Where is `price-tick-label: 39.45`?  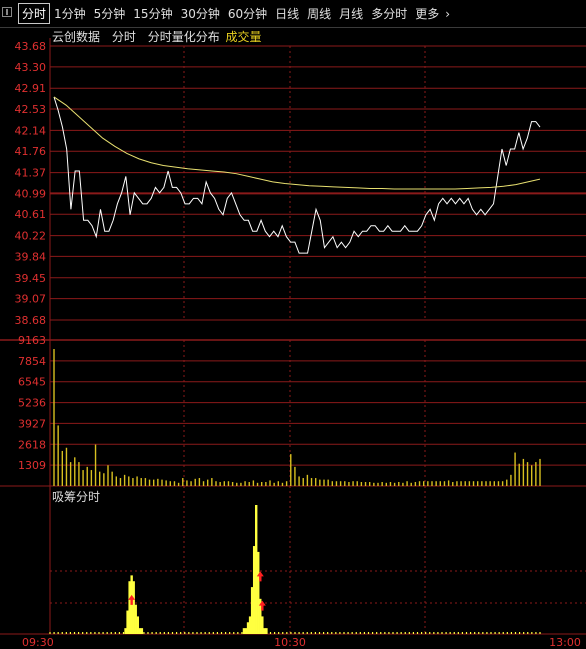
price-tick-label: 39.45 is located at coordinates (31, 278).